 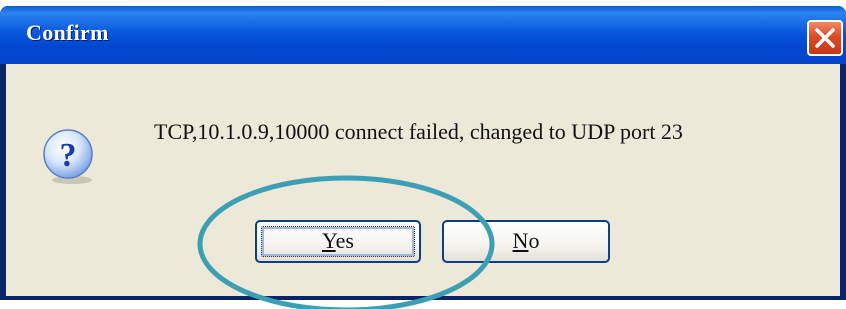 I want to click on close-button, so click(x=825, y=38).